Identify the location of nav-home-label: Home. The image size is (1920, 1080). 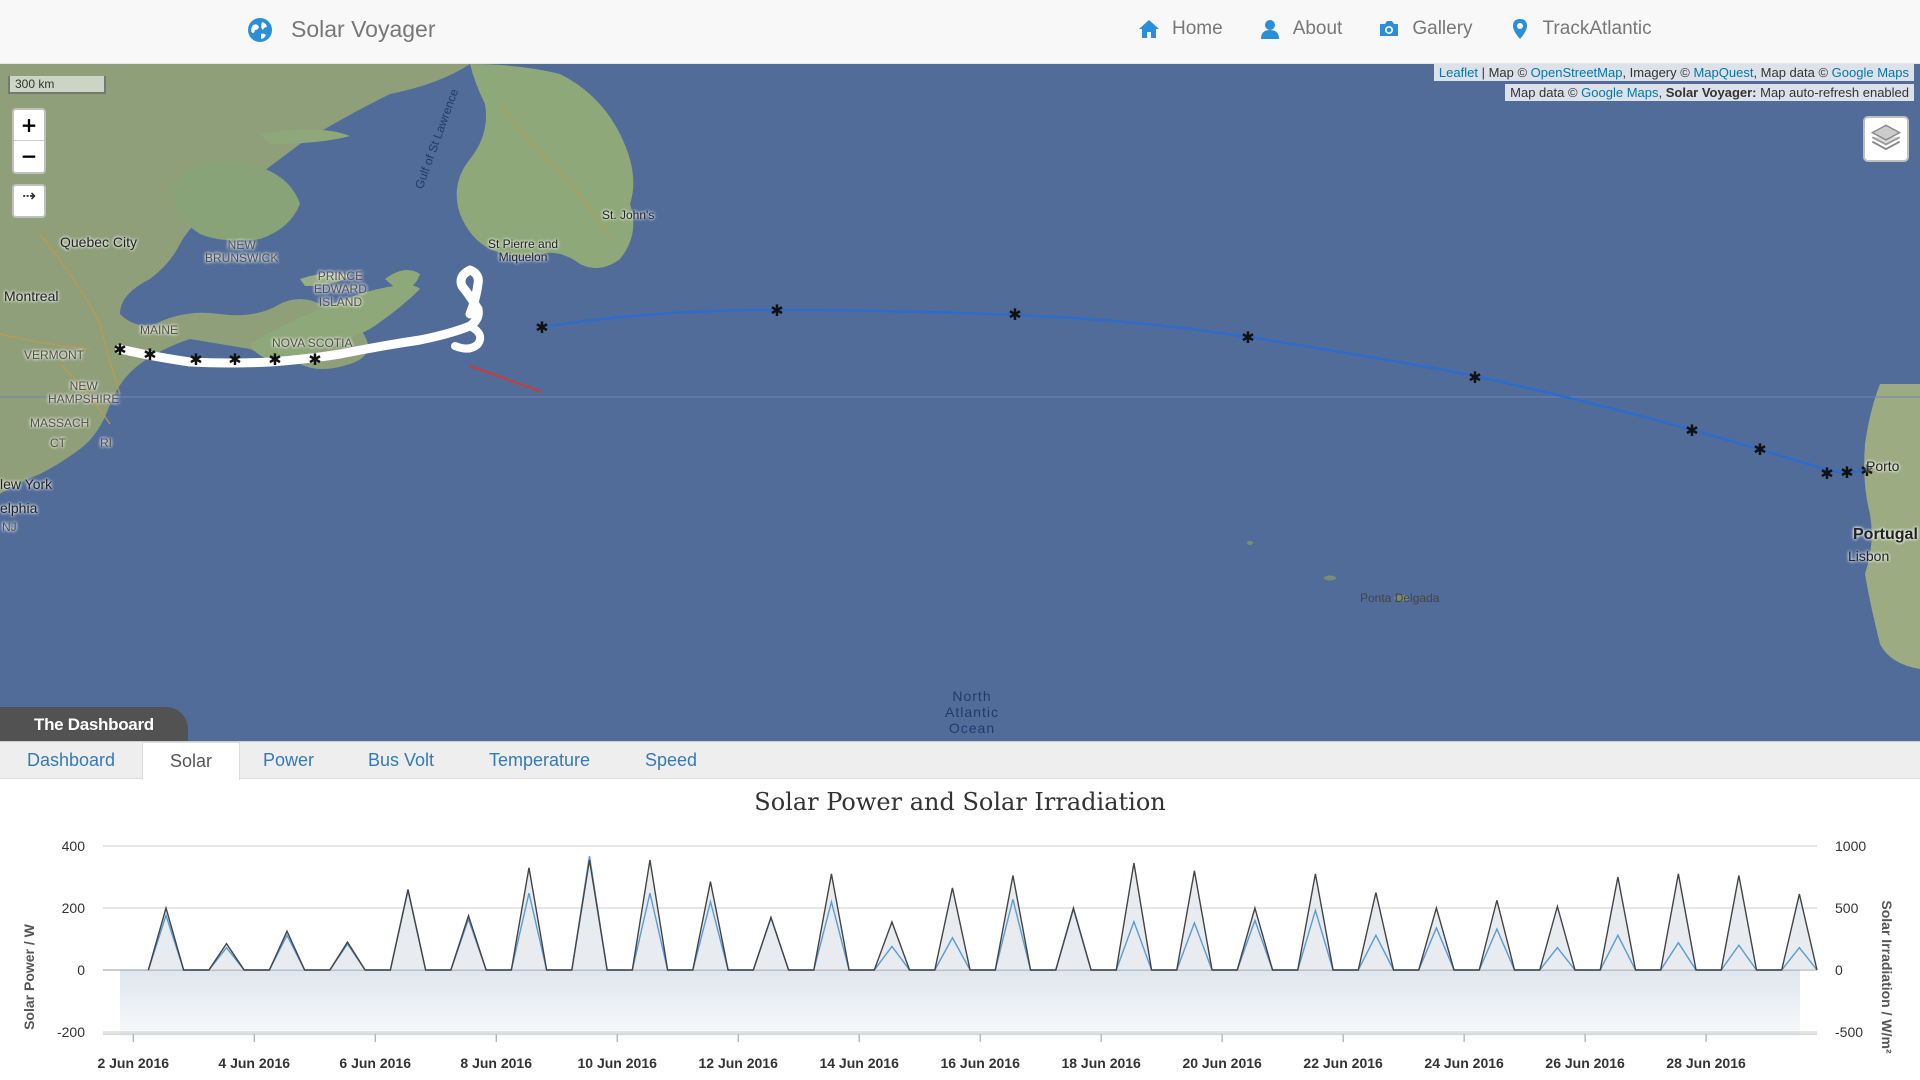
(1197, 28).